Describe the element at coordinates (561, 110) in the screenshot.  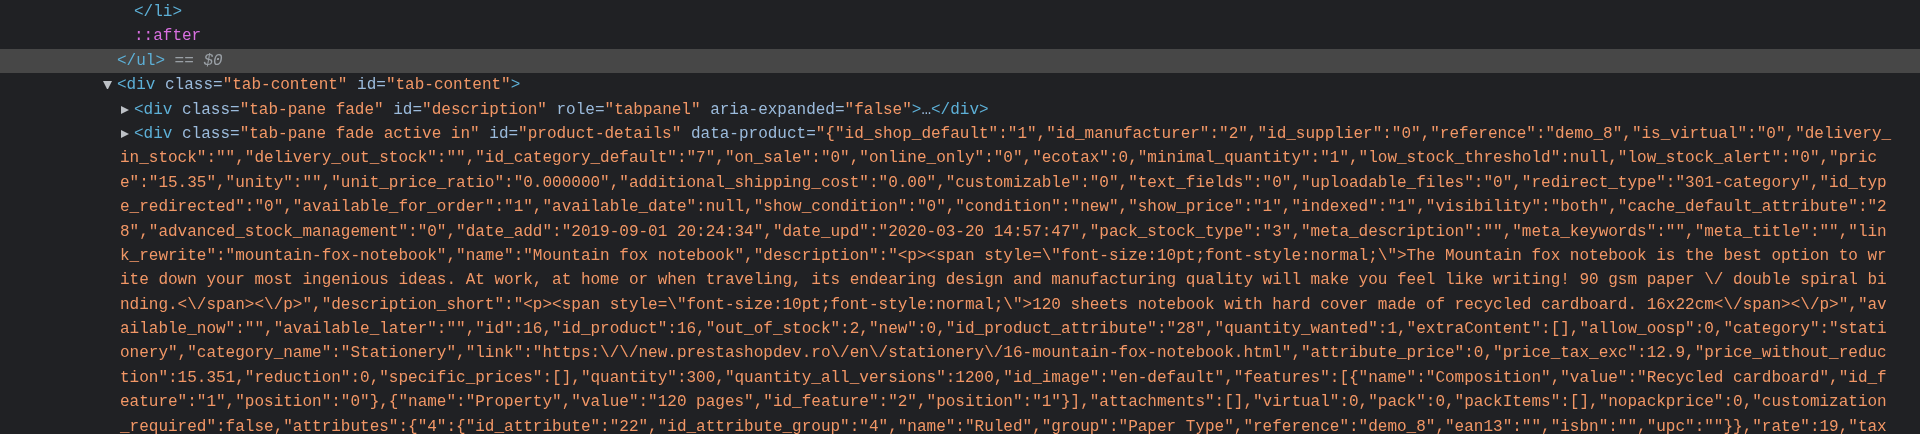
I see `code-line: <div class="tab-pane fade" id="description" role="tabpanel" aria-expanded="false">…</div>` at that location.